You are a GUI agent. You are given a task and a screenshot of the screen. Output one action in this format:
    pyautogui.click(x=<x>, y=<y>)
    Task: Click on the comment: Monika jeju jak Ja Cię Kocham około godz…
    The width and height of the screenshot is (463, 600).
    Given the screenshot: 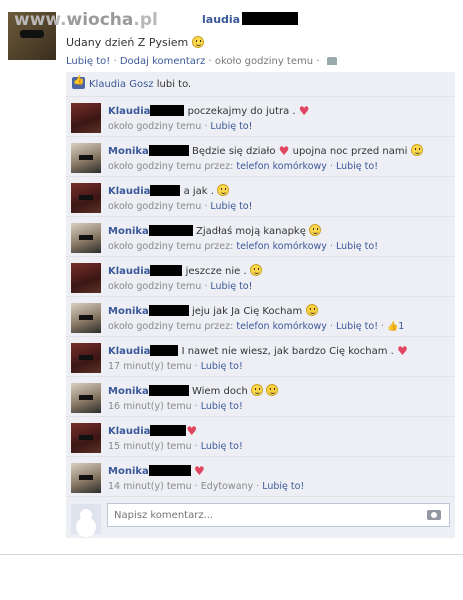 What is the action you would take?
    pyautogui.click(x=260, y=317)
    